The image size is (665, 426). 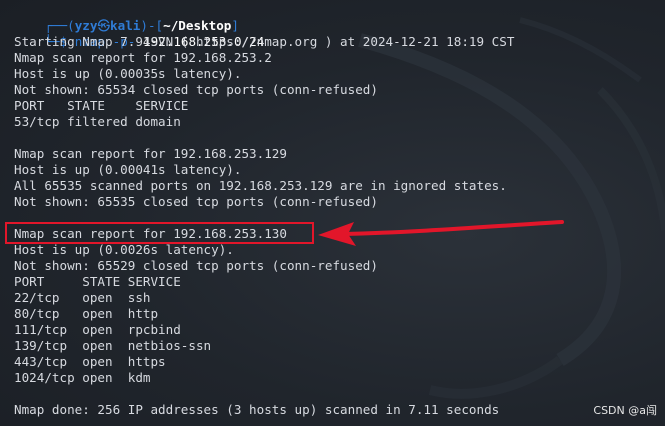 I want to click on output-line: 22/tcp open ssh, so click(x=82, y=297).